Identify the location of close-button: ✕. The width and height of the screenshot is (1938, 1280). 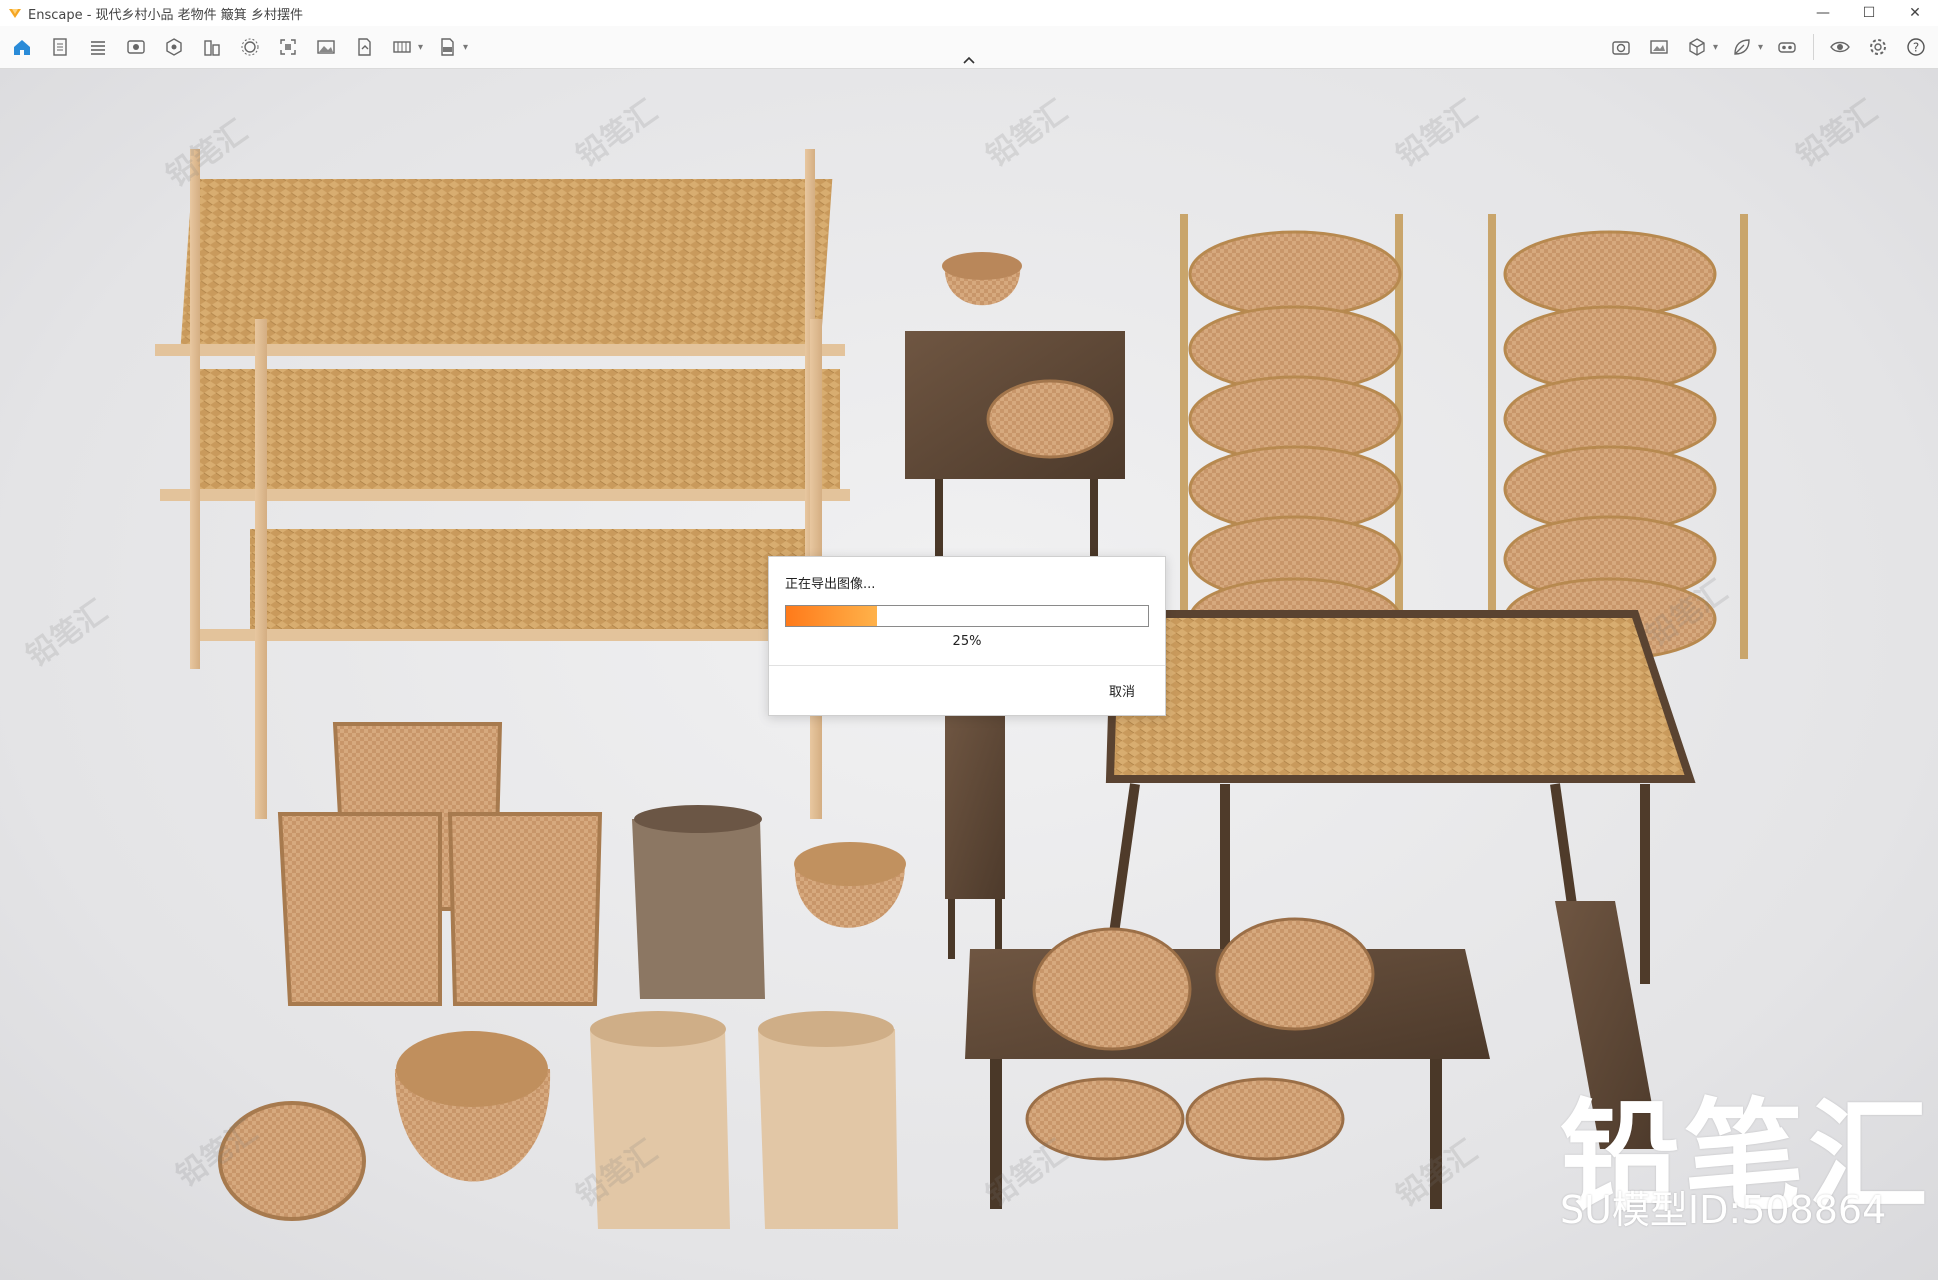
(1915, 13).